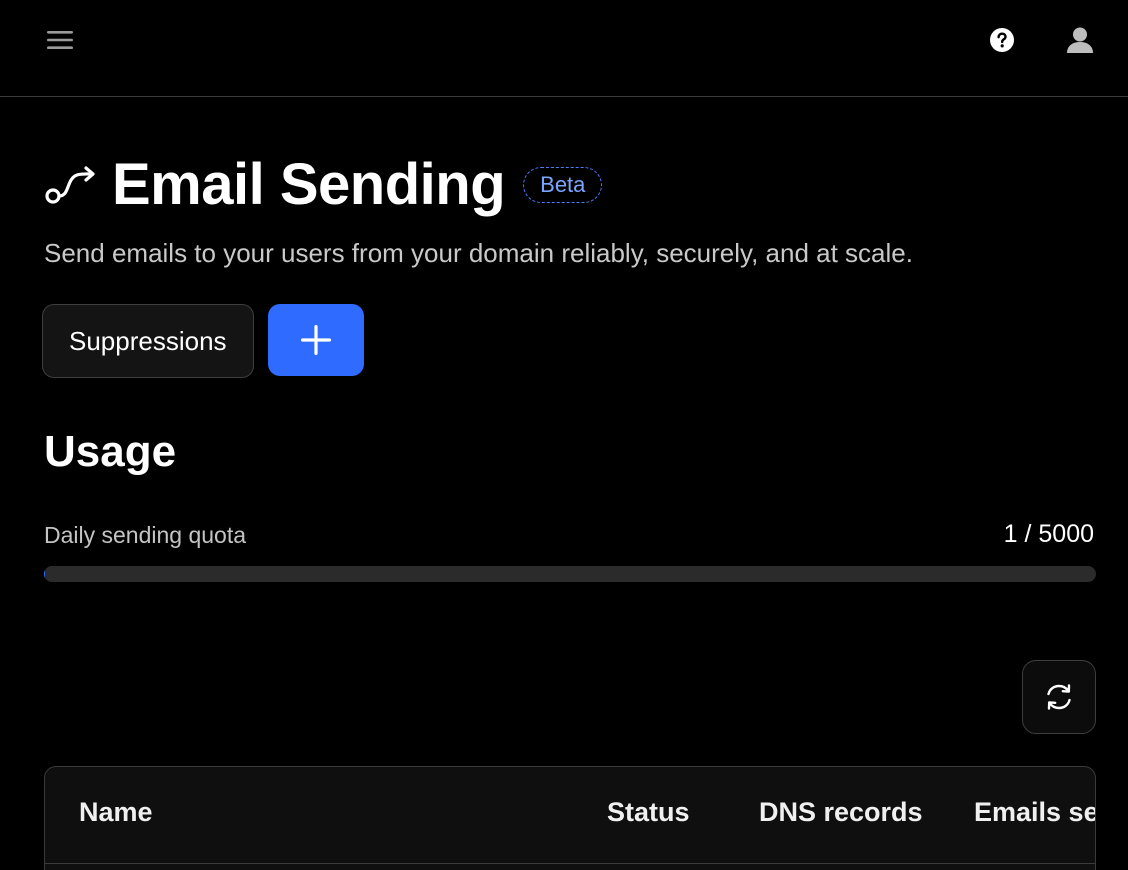 The image size is (1128, 870). I want to click on quota-value: 1 / 5000, so click(1048, 534).